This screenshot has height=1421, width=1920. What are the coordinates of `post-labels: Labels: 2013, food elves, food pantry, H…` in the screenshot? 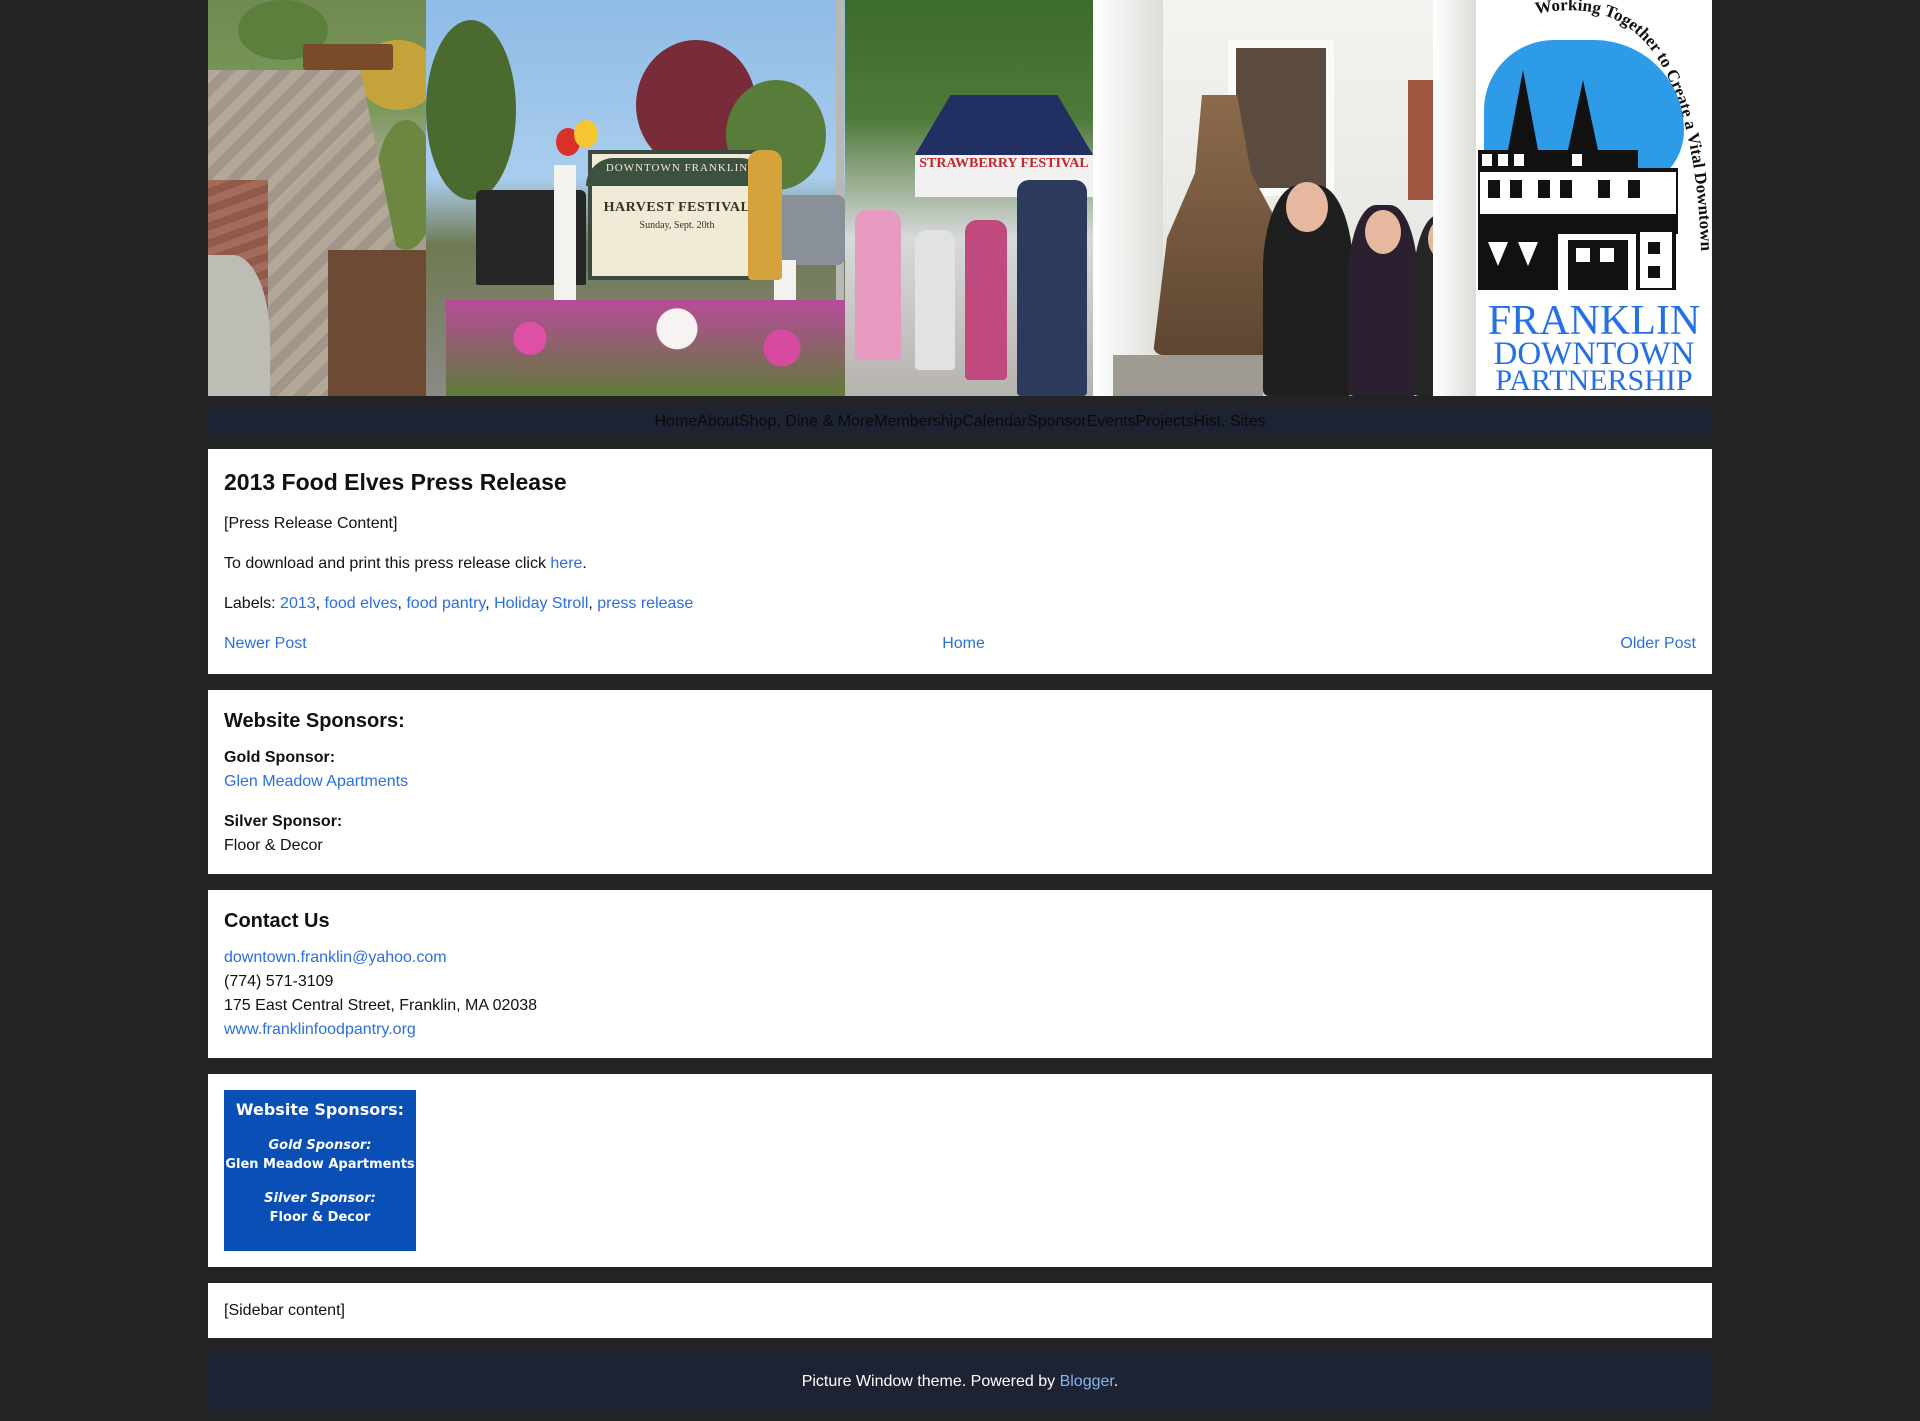 It's located at (459, 603).